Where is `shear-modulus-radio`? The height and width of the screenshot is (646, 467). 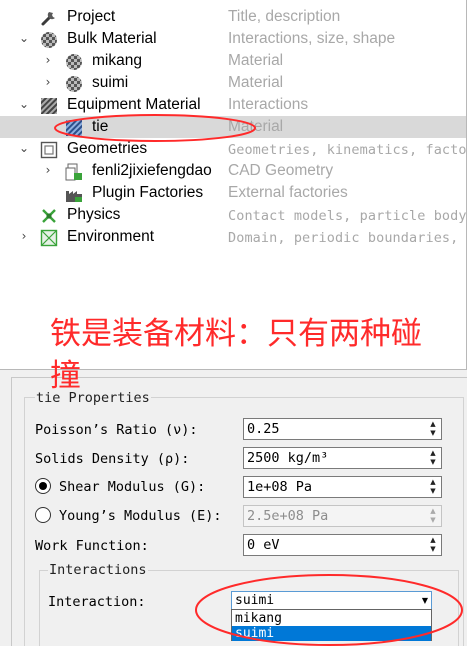
shear-modulus-radio is located at coordinates (43, 486).